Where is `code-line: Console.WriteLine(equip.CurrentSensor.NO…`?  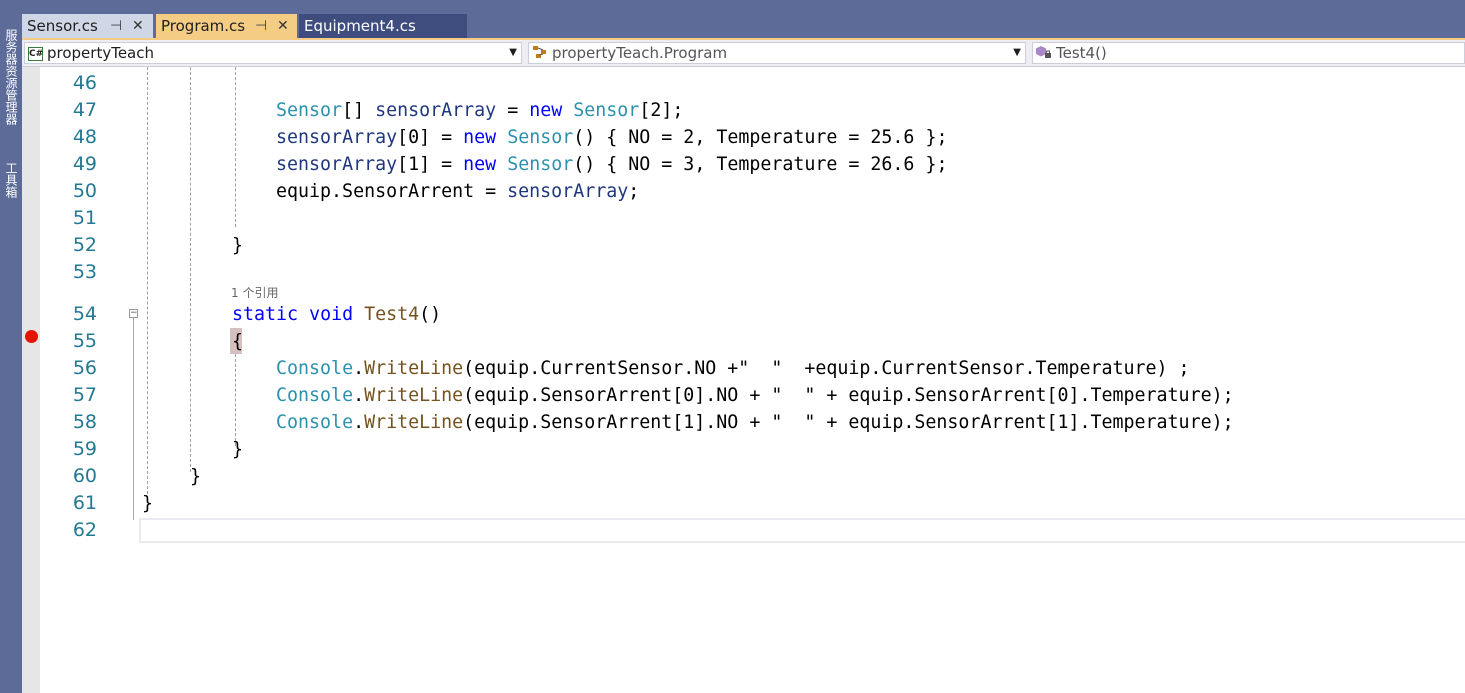 code-line: Console.WriteLine(equip.CurrentSensor.NO… is located at coordinates (711, 368).